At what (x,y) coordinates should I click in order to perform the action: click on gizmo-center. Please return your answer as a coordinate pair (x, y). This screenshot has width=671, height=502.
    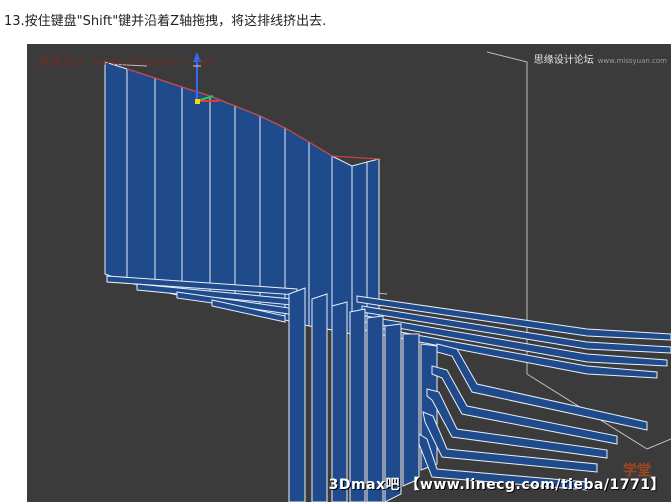
    Looking at the image, I should click on (197, 101).